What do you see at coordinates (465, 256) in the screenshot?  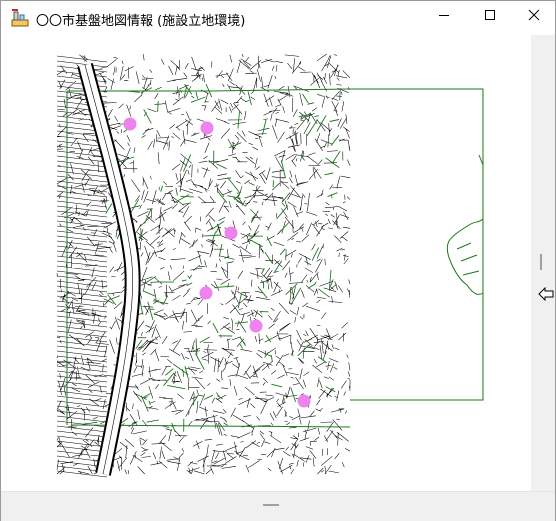 I see `east-island` at bounding box center [465, 256].